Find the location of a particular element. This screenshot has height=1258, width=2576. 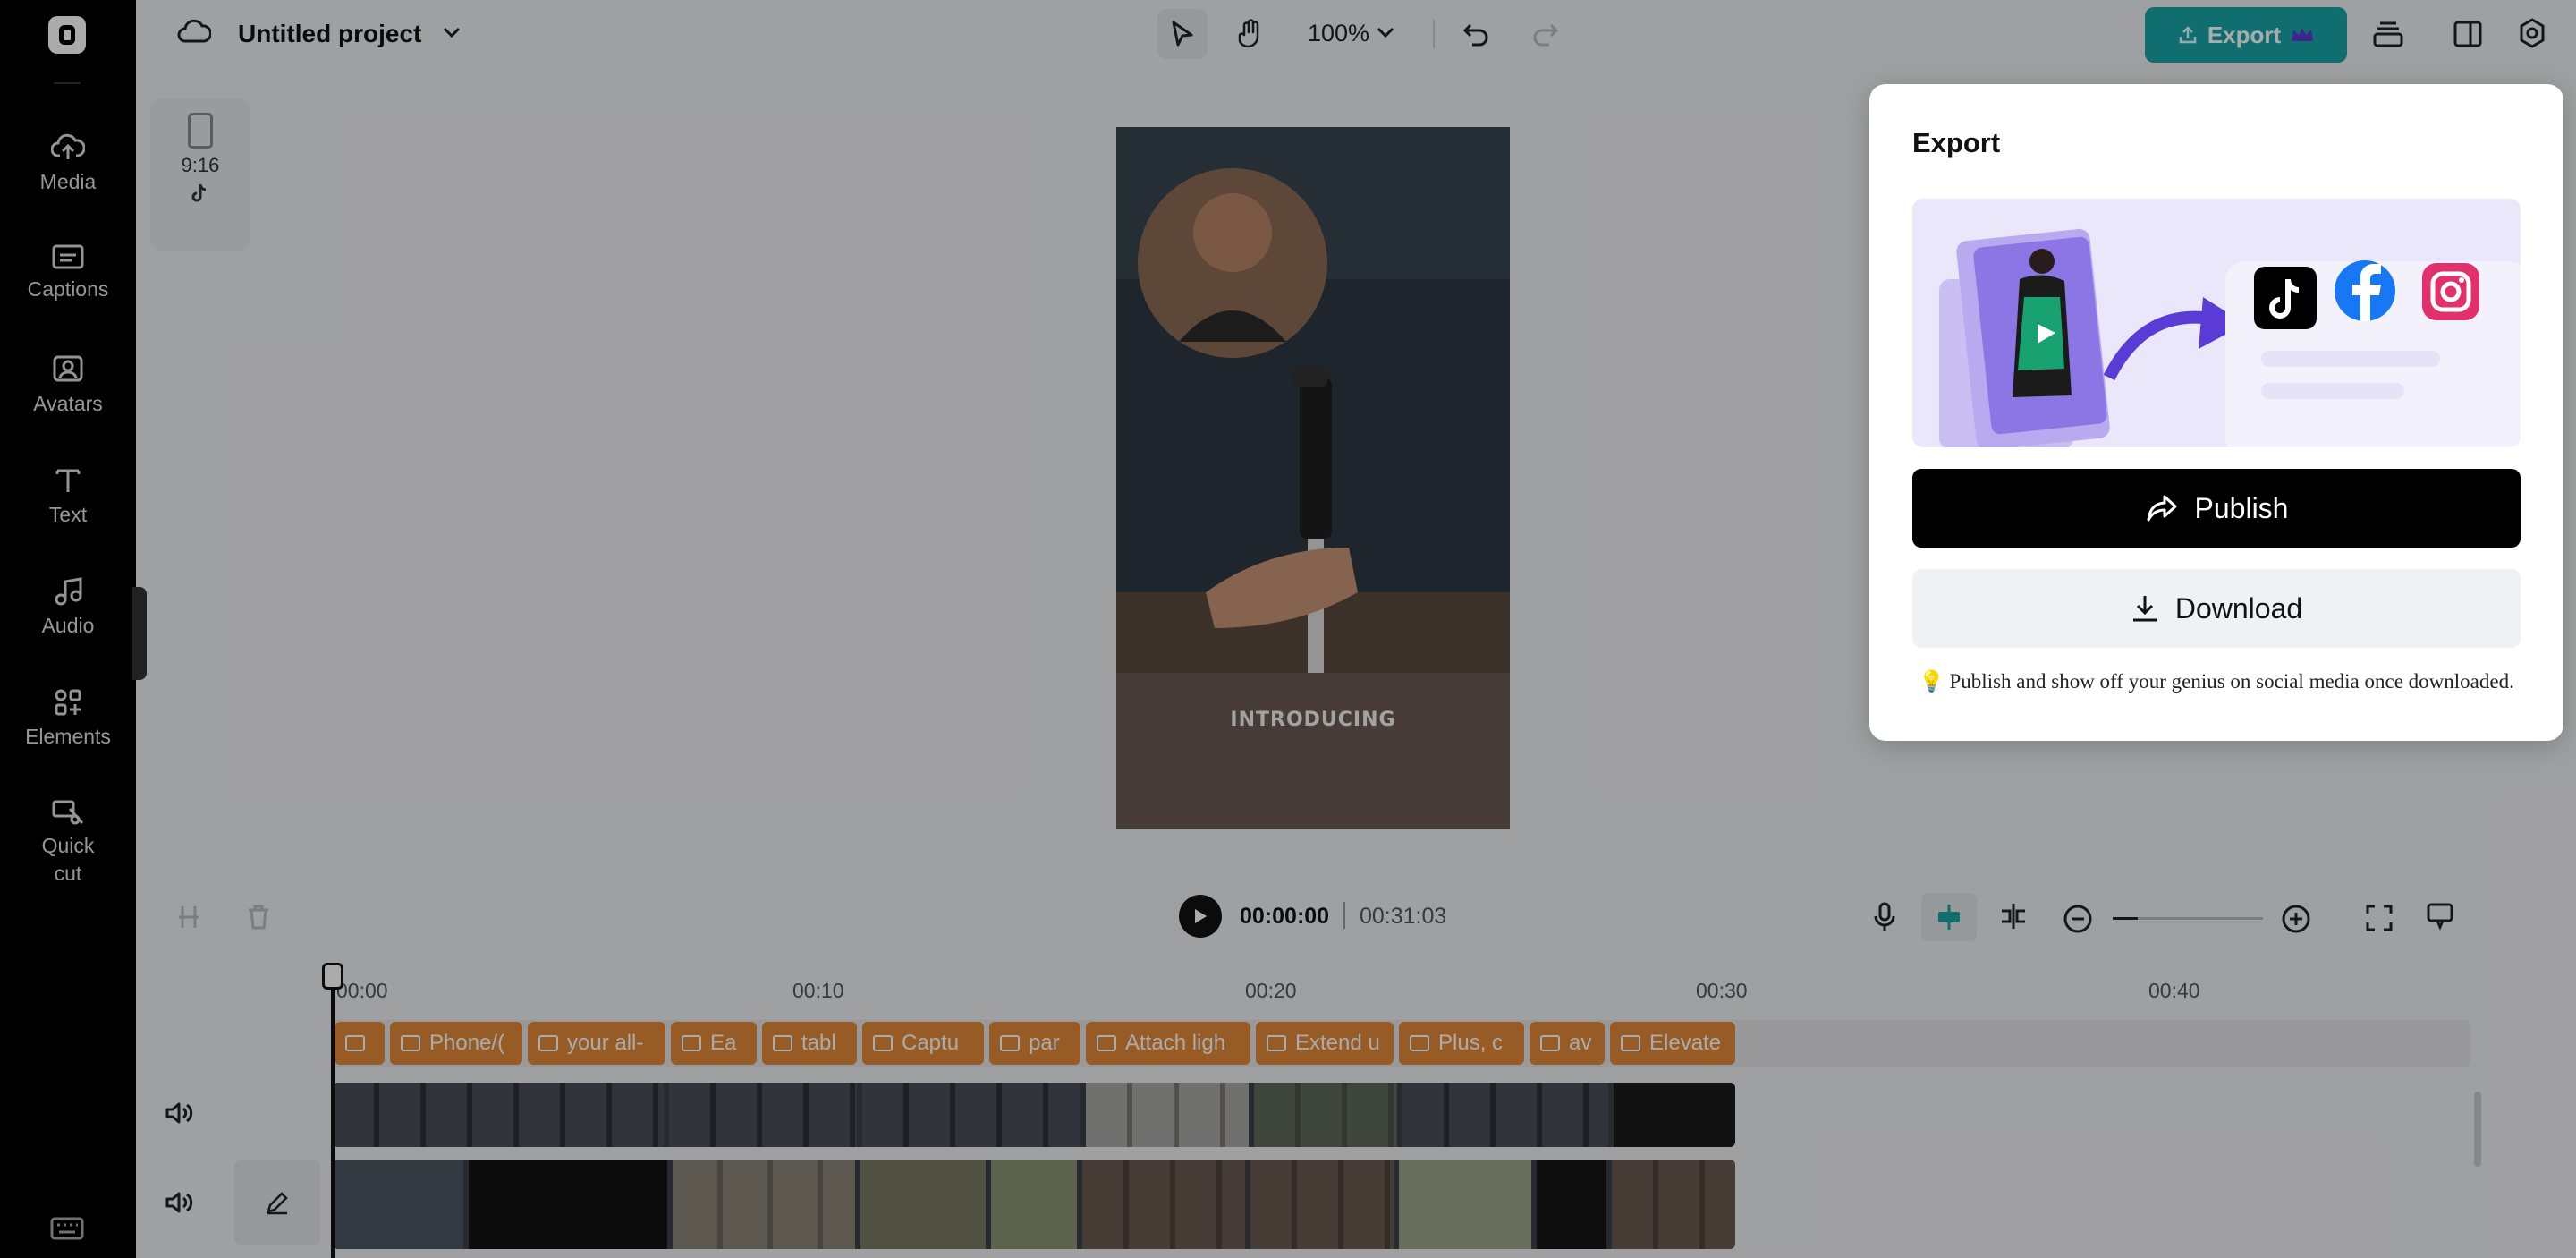

sidebar-item-audio: Audio is located at coordinates (68, 608).